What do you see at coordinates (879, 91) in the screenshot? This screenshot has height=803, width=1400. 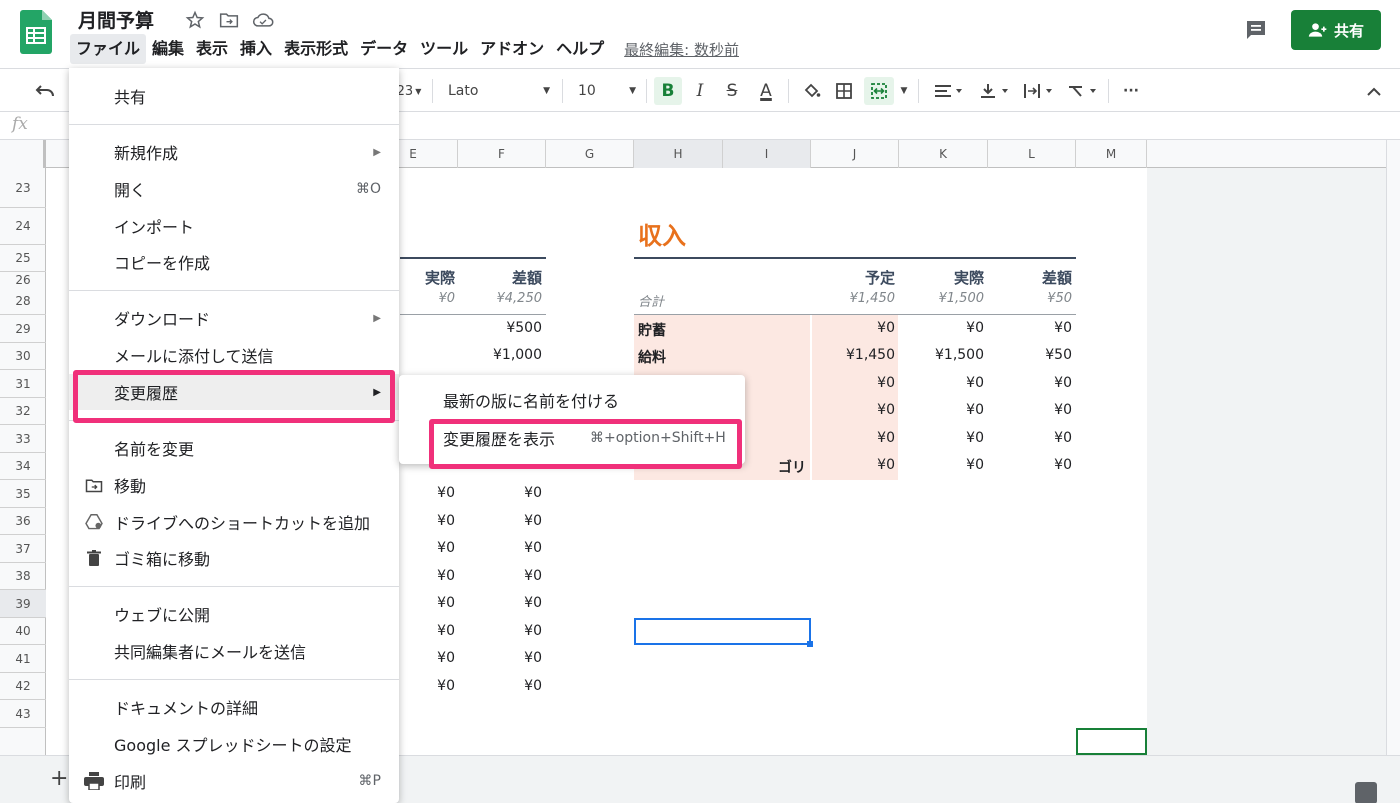 I see `merge-cells-icon` at bounding box center [879, 91].